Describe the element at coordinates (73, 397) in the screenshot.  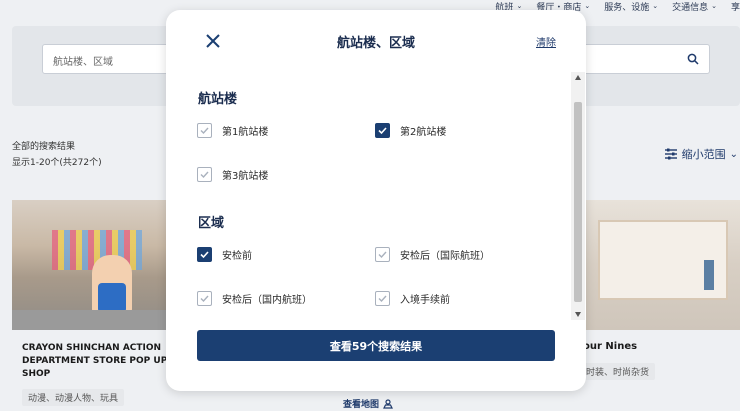
I see `category-tag: 动漫、动漫人物、玩具` at that location.